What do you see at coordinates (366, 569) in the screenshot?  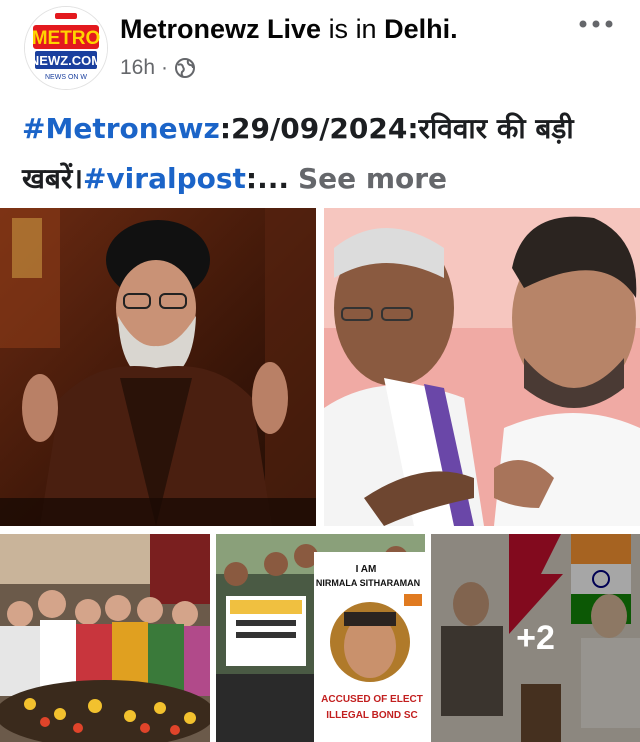 I see `svg-text: I AM` at bounding box center [366, 569].